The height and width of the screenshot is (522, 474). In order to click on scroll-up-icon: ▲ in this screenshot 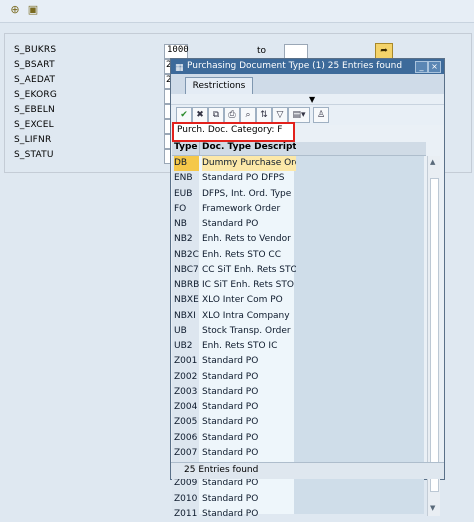, I will do `click(432, 162)`.